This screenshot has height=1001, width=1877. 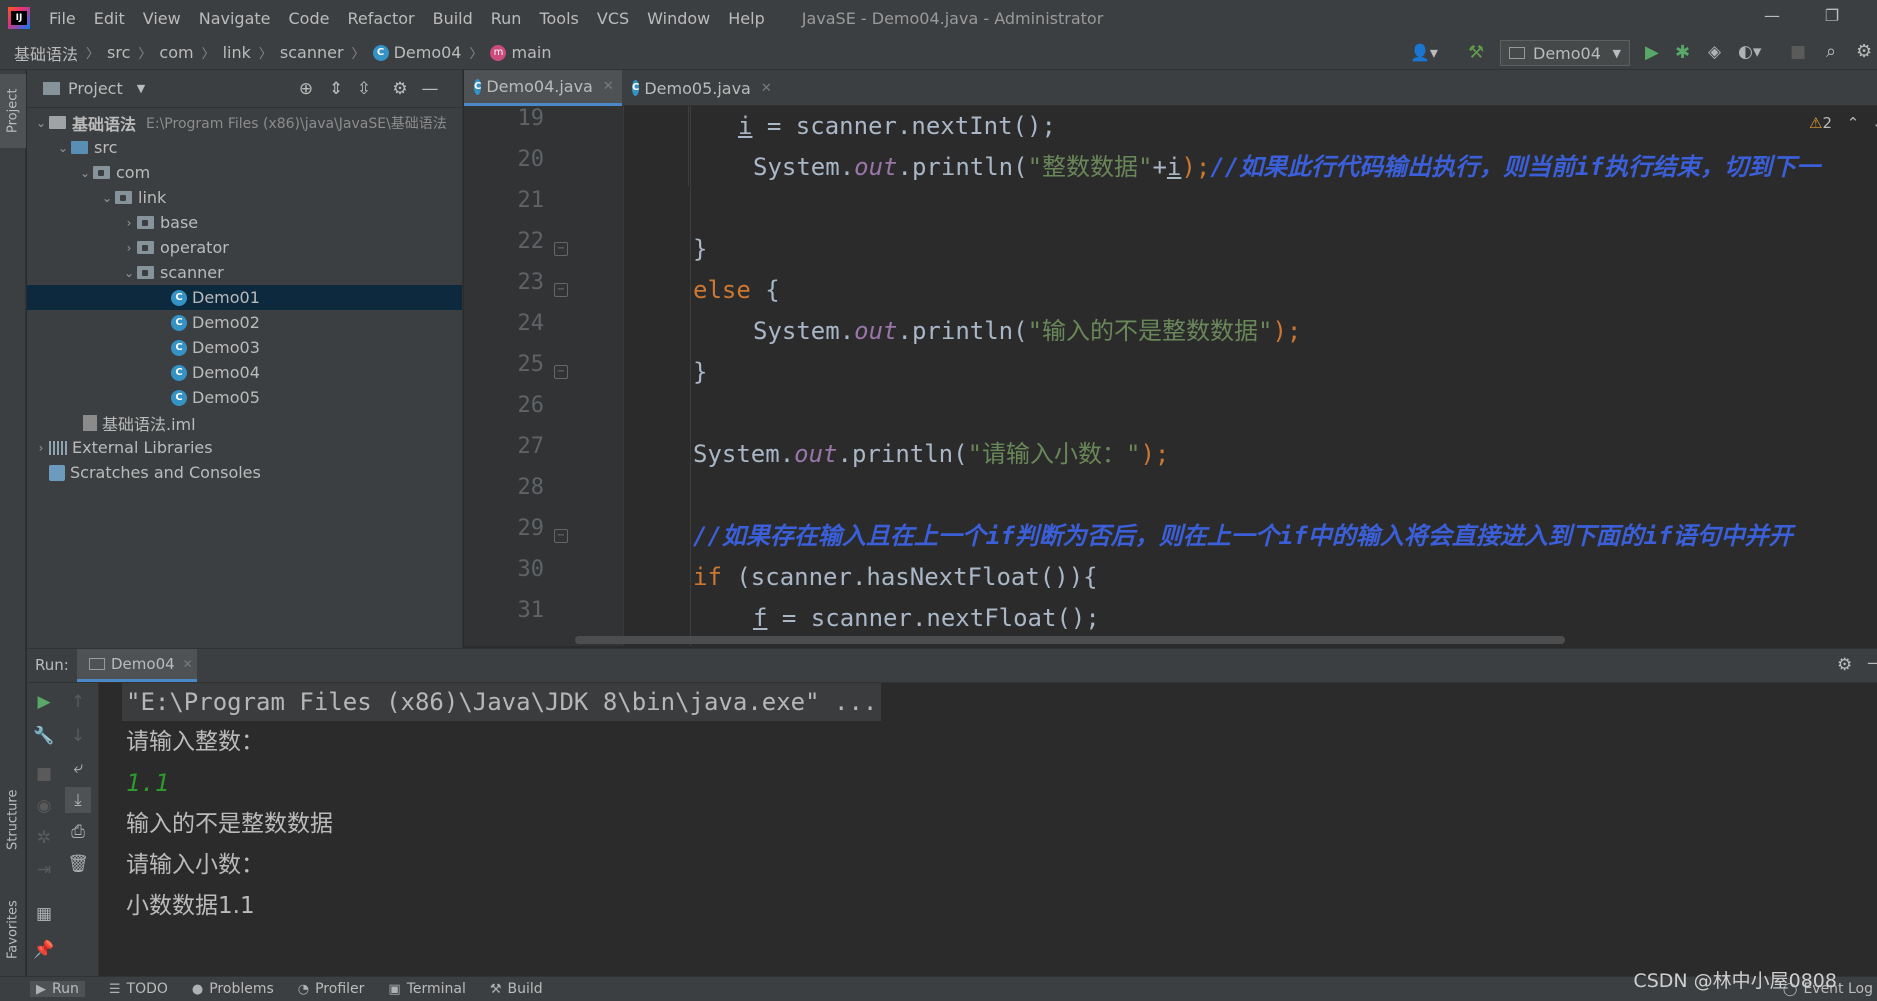 I want to click on tree-item-demo01: C Demo01, so click(x=244, y=297).